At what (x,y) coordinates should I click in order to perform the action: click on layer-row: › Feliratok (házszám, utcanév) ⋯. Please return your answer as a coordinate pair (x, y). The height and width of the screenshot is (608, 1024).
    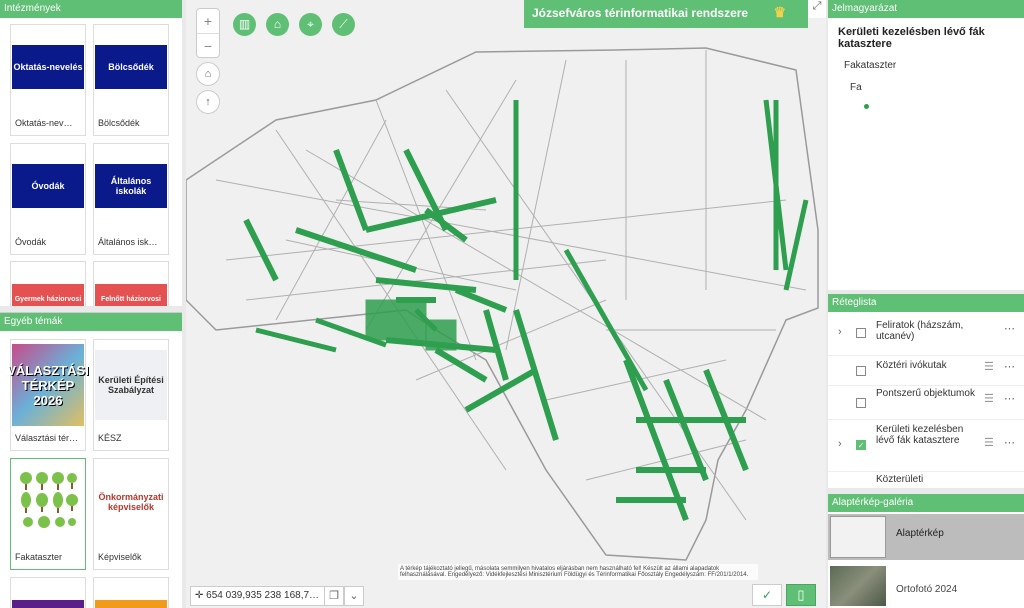
    Looking at the image, I should click on (926, 336).